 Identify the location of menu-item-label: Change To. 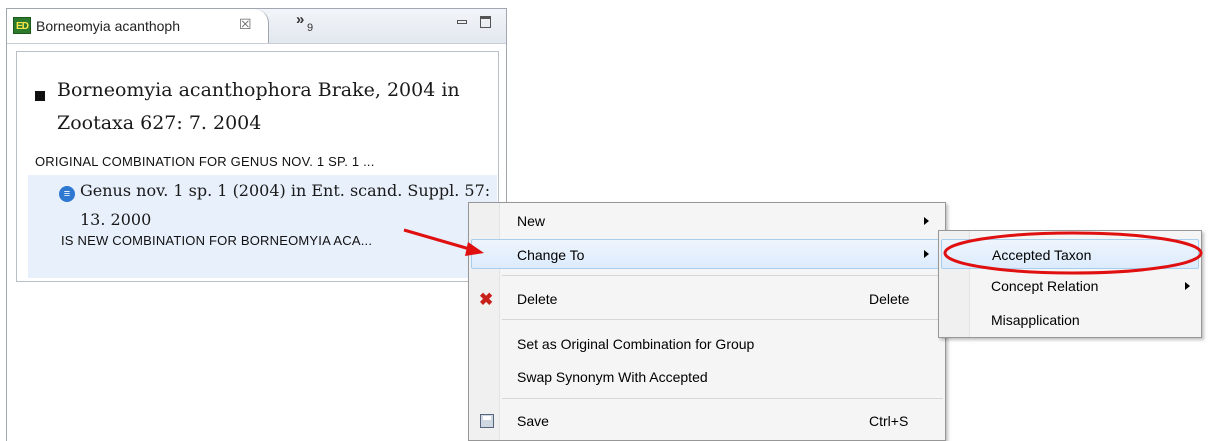
(551, 255).